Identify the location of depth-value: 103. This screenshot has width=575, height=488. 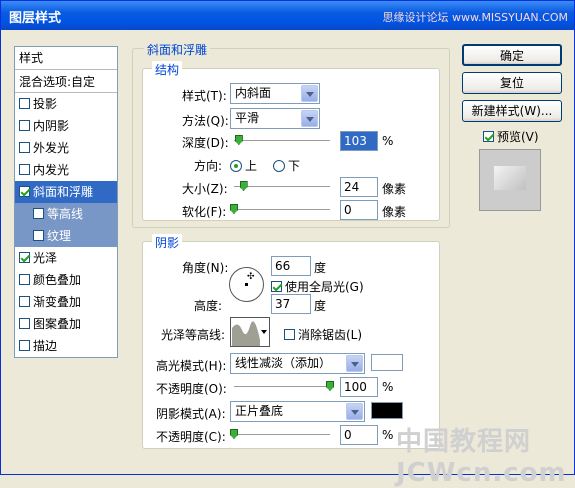
(355, 141).